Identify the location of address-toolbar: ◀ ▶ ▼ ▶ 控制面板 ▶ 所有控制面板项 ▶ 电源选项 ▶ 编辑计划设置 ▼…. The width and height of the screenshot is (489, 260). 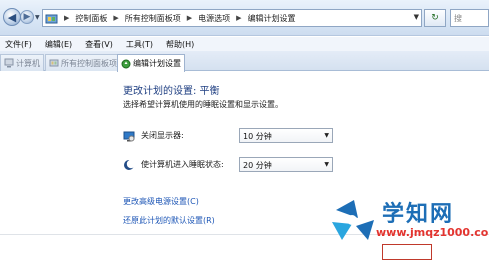
(244, 18).